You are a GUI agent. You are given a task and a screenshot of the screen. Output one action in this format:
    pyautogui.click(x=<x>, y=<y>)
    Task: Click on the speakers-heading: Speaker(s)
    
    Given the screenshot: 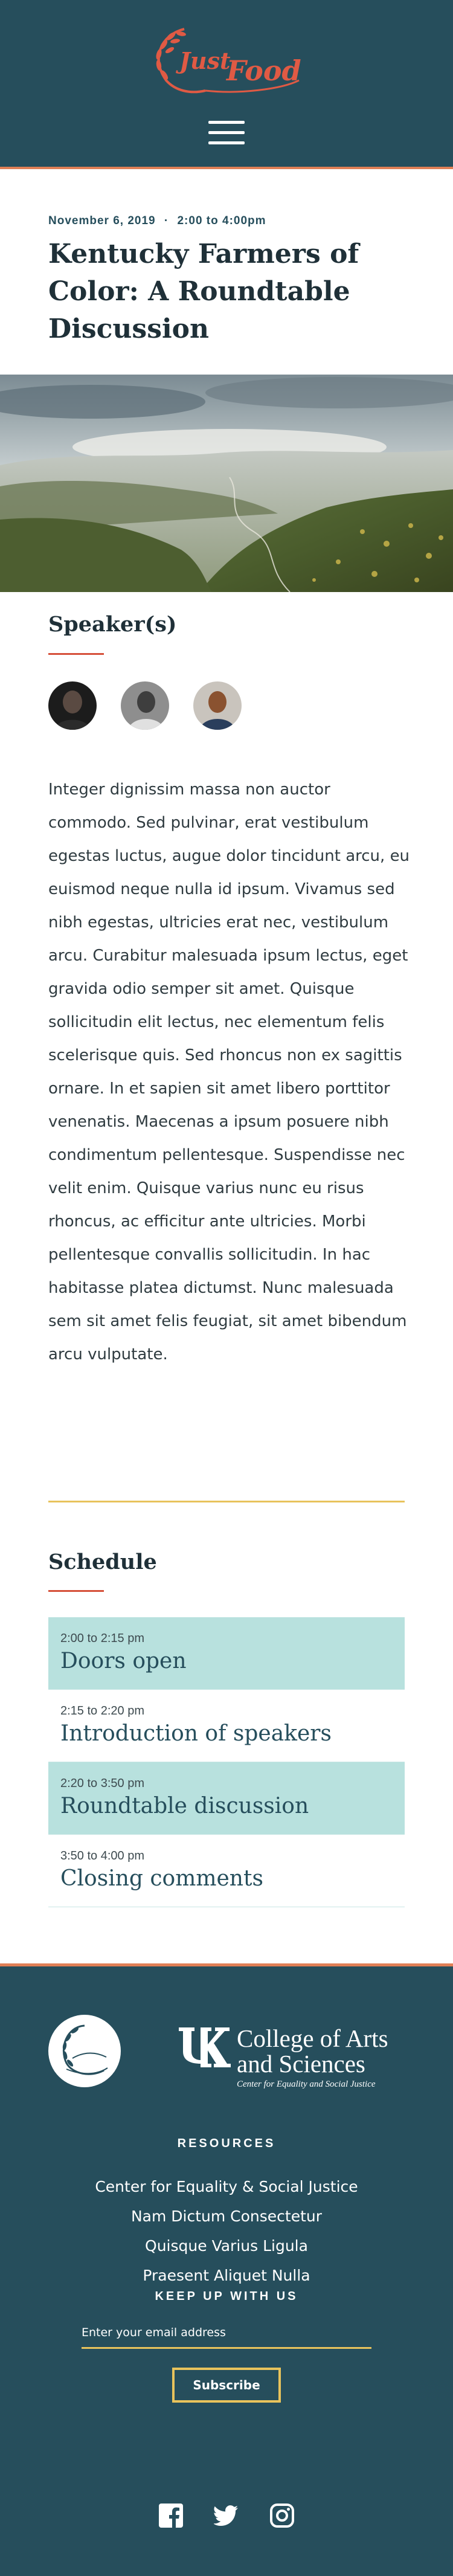 What is the action you would take?
    pyautogui.click(x=112, y=625)
    